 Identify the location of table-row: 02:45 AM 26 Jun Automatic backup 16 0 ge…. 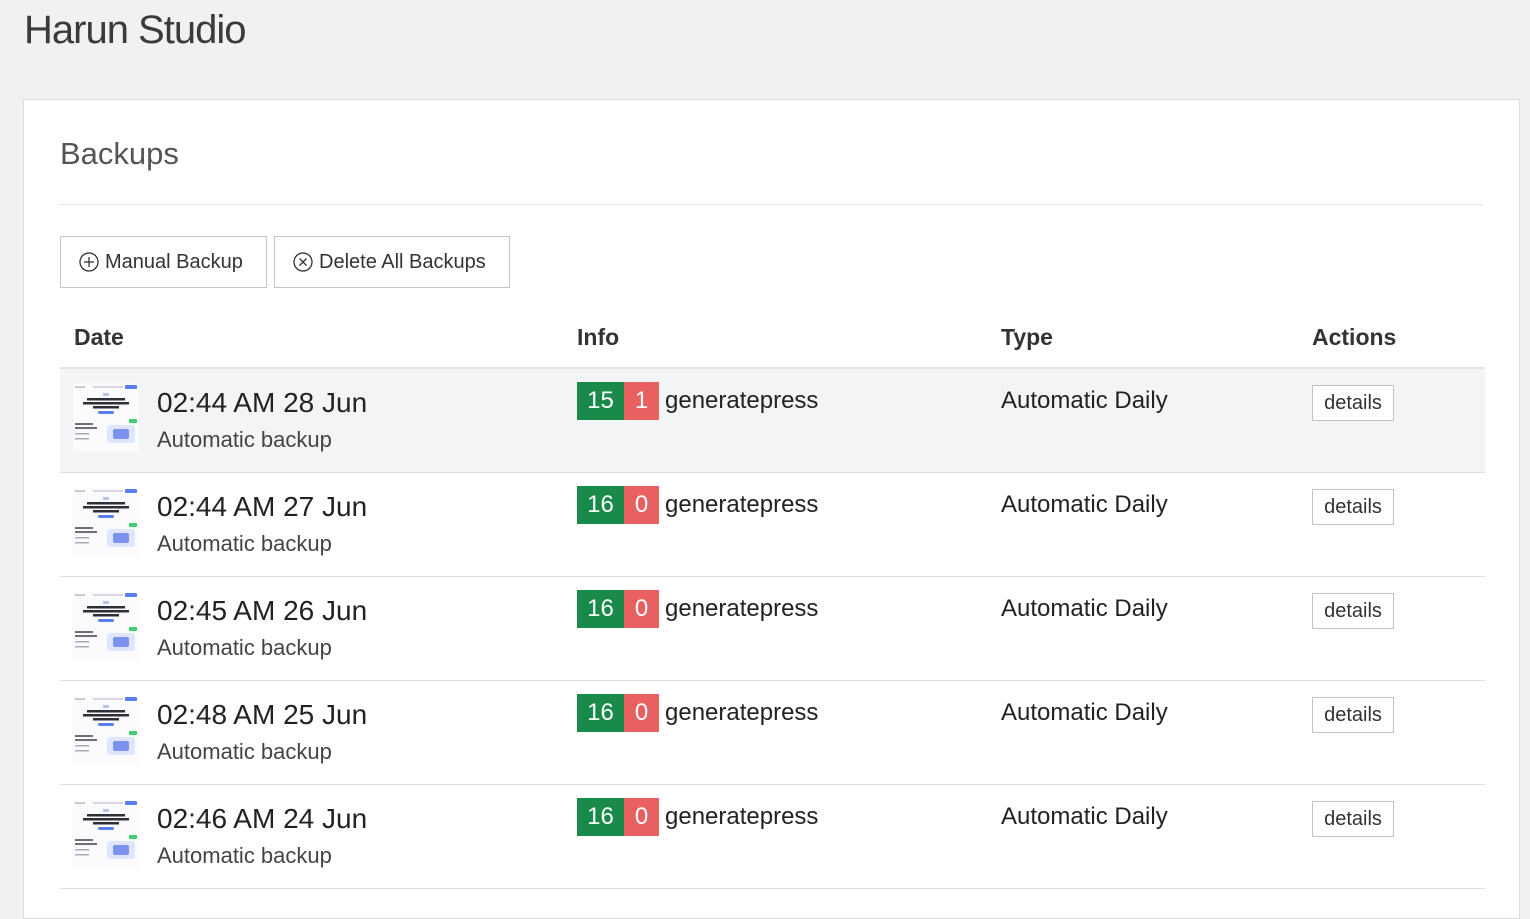
(772, 629).